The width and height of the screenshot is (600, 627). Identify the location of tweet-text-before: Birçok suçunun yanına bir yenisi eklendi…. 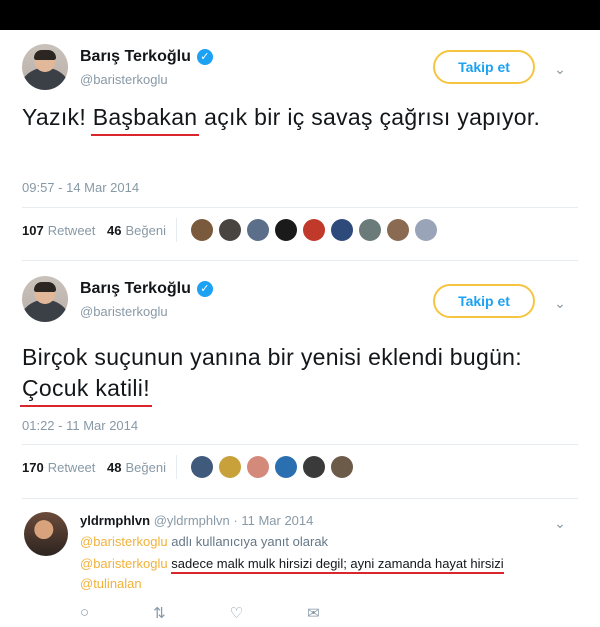
(272, 357).